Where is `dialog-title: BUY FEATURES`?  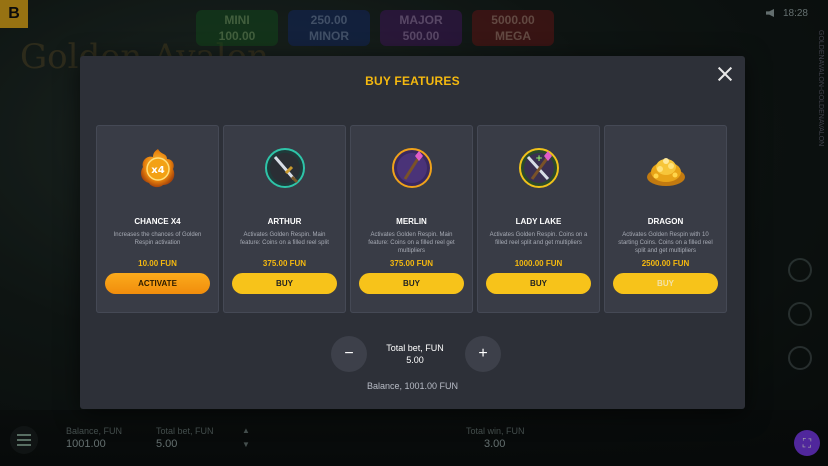
dialog-title: BUY FEATURES is located at coordinates (412, 81).